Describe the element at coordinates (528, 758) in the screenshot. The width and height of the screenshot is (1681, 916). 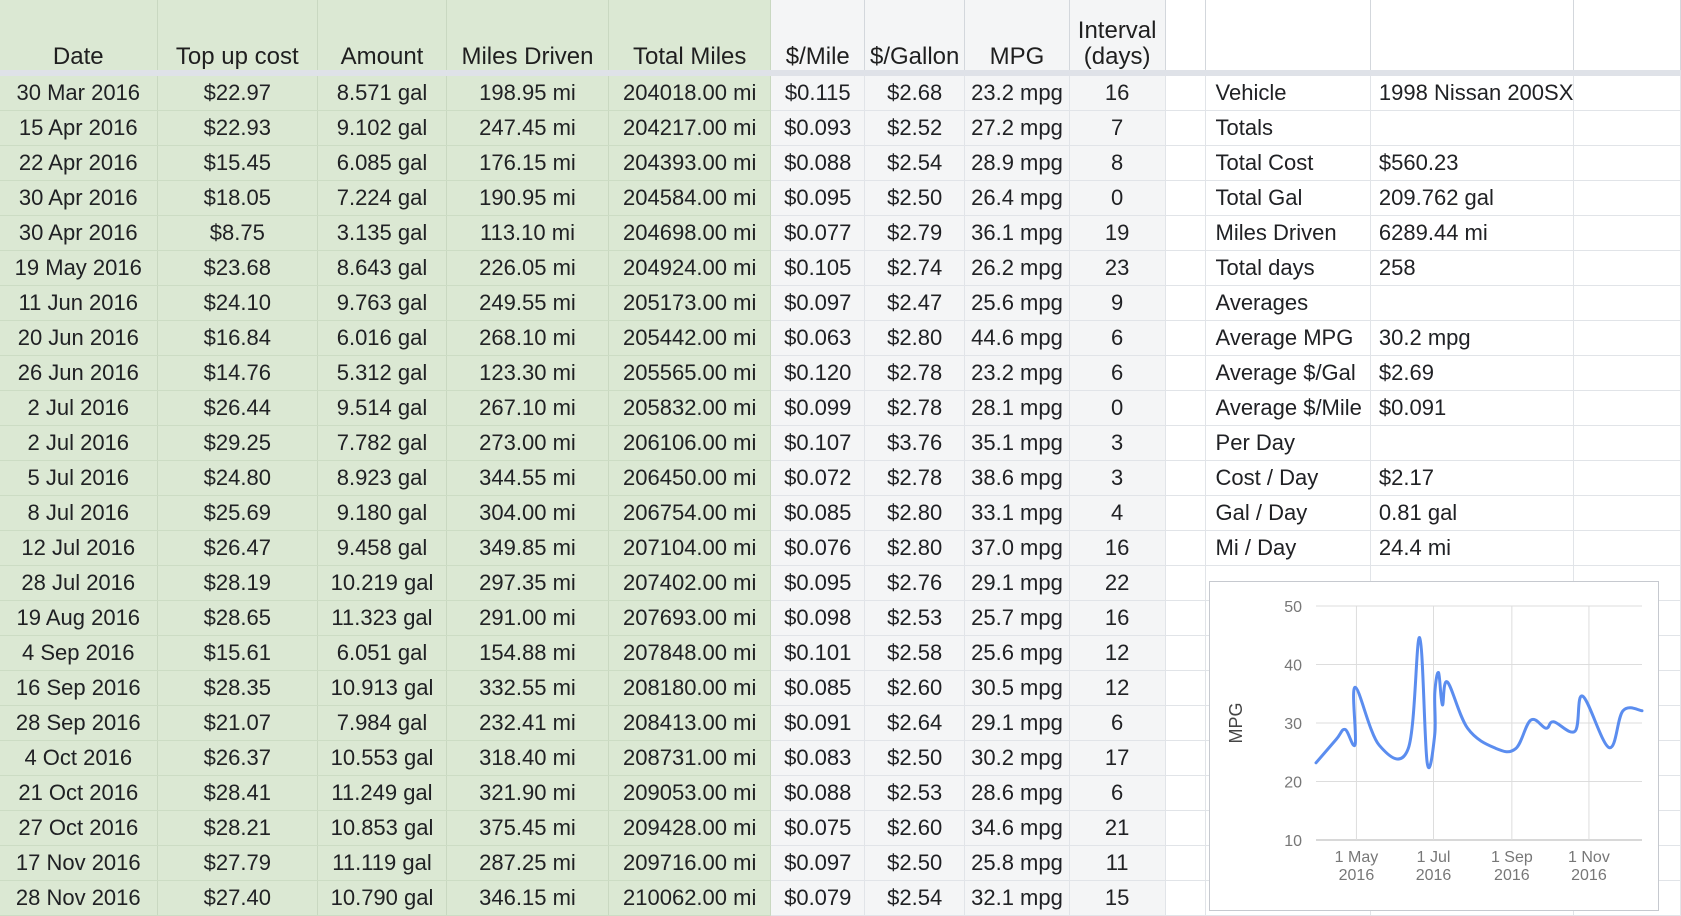
I see `cell-miles-driven: 318.40 mi` at that location.